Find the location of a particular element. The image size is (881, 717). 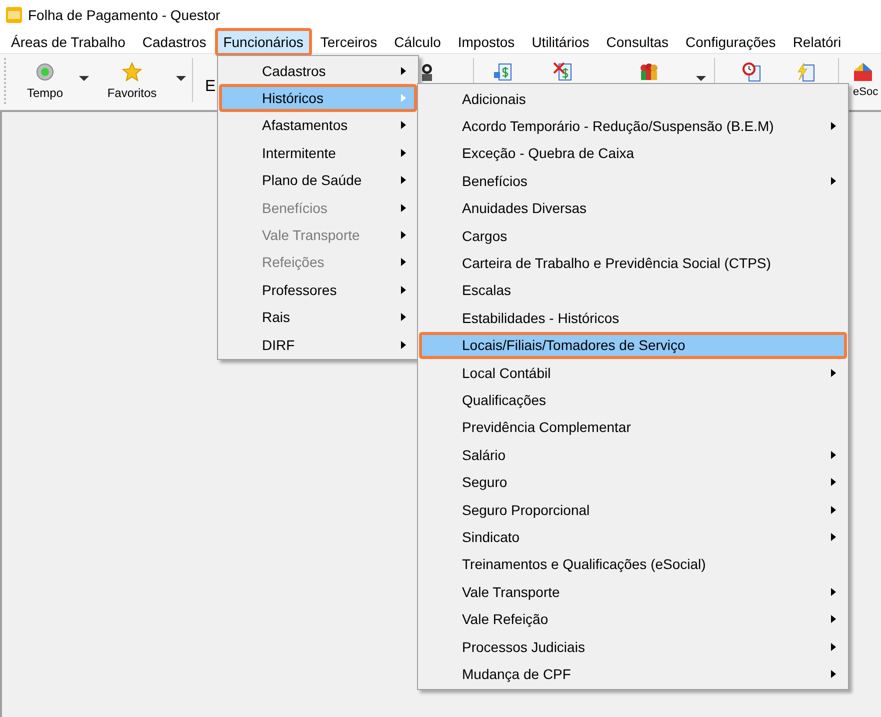

toolbar-label: E is located at coordinates (207, 75).